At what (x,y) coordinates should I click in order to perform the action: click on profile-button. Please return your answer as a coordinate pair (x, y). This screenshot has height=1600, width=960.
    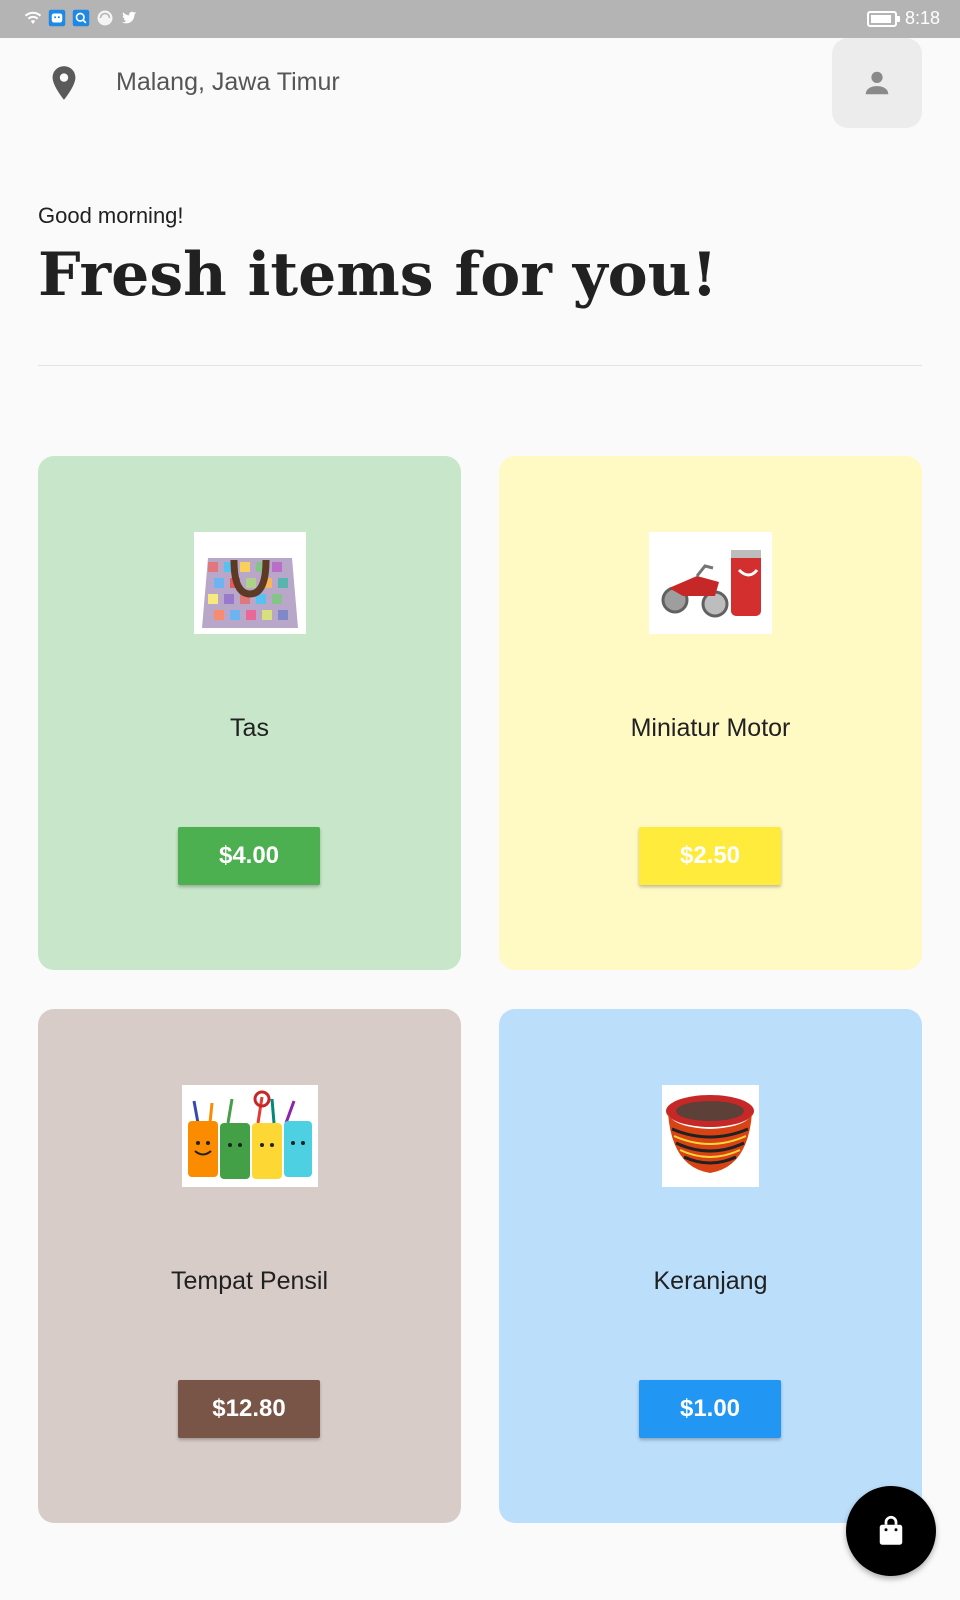
    Looking at the image, I should click on (877, 83).